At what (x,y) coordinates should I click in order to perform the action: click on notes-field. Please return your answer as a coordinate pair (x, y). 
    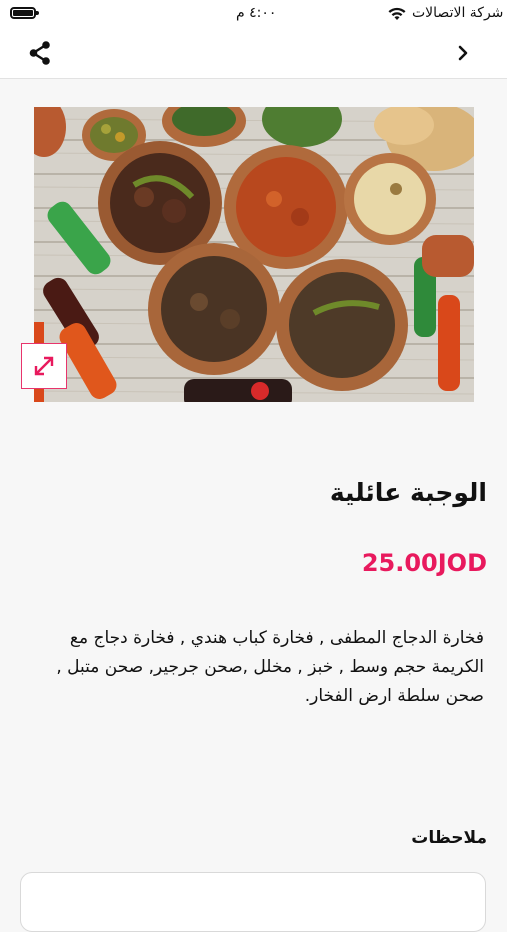
    Looking at the image, I should click on (253, 902).